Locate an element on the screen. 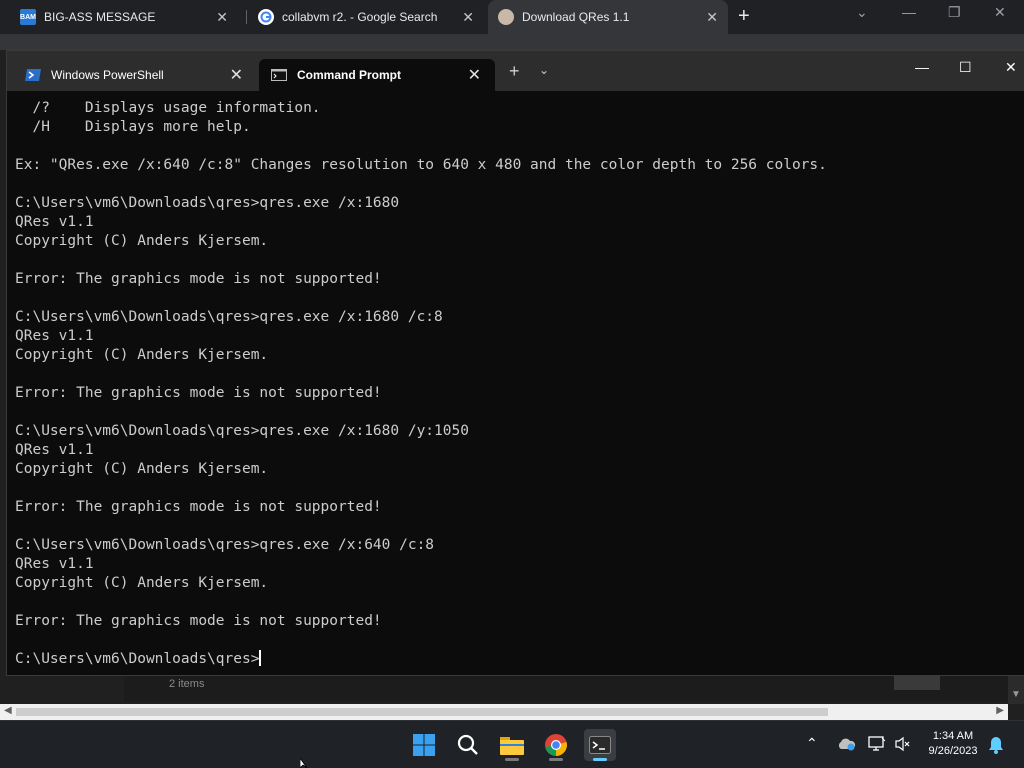 The image size is (1024, 768). command-prompt: C:\Users\vm6\Downloads\qres> is located at coordinates (137, 659).